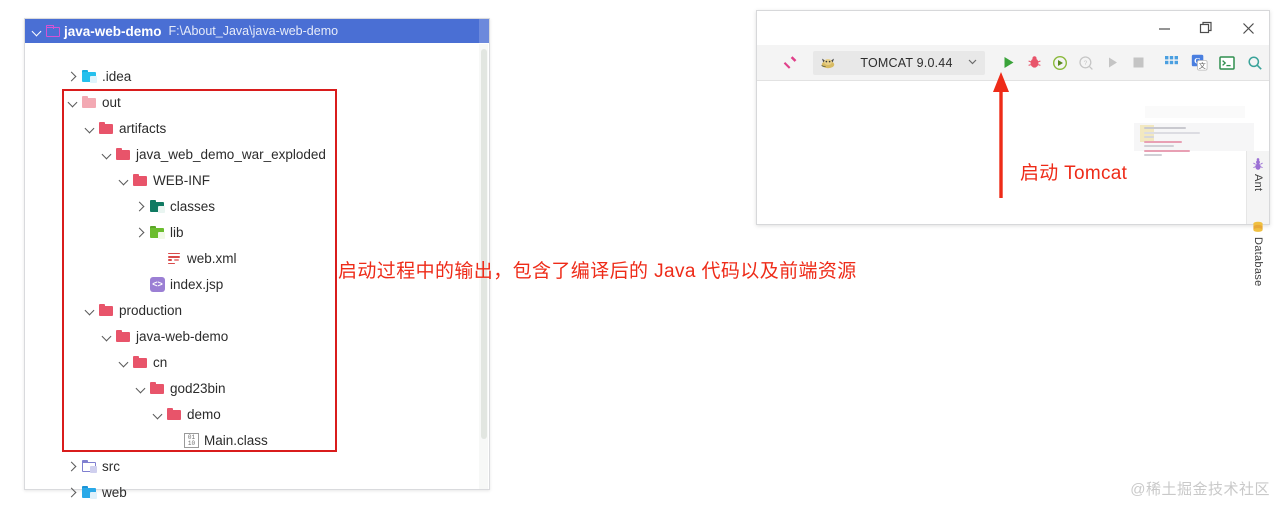 The width and height of the screenshot is (1286, 511). Describe the element at coordinates (1164, 28) in the screenshot. I see `minimize-icon` at that location.